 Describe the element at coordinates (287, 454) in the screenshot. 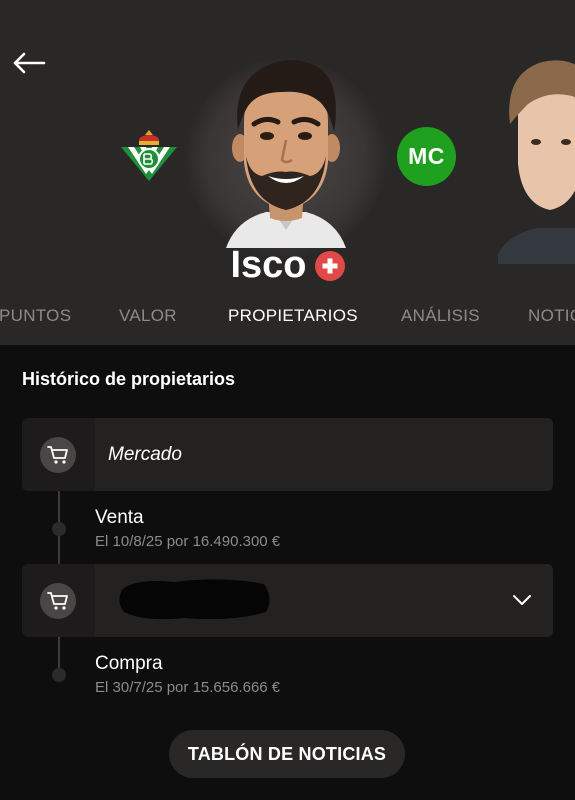

I see `owner-card-mercado: Mercado` at that location.